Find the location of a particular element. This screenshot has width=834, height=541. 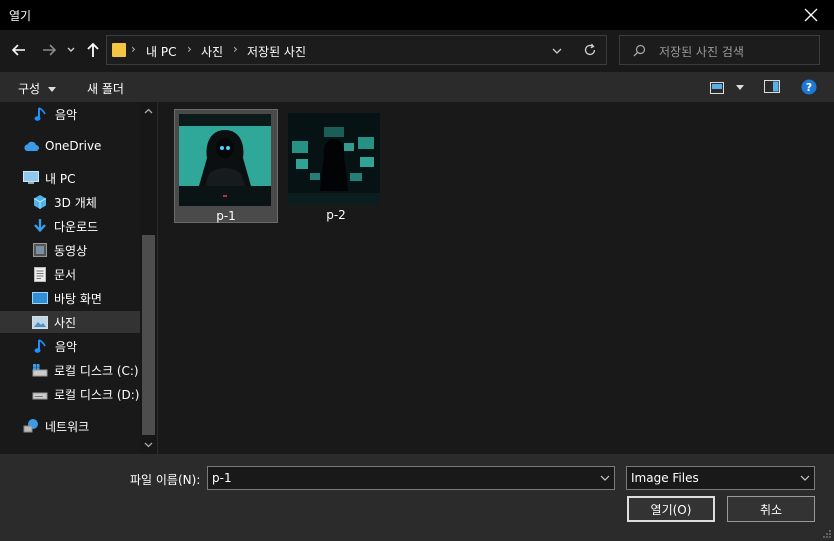

arrow-up-icon is located at coordinates (93, 49).